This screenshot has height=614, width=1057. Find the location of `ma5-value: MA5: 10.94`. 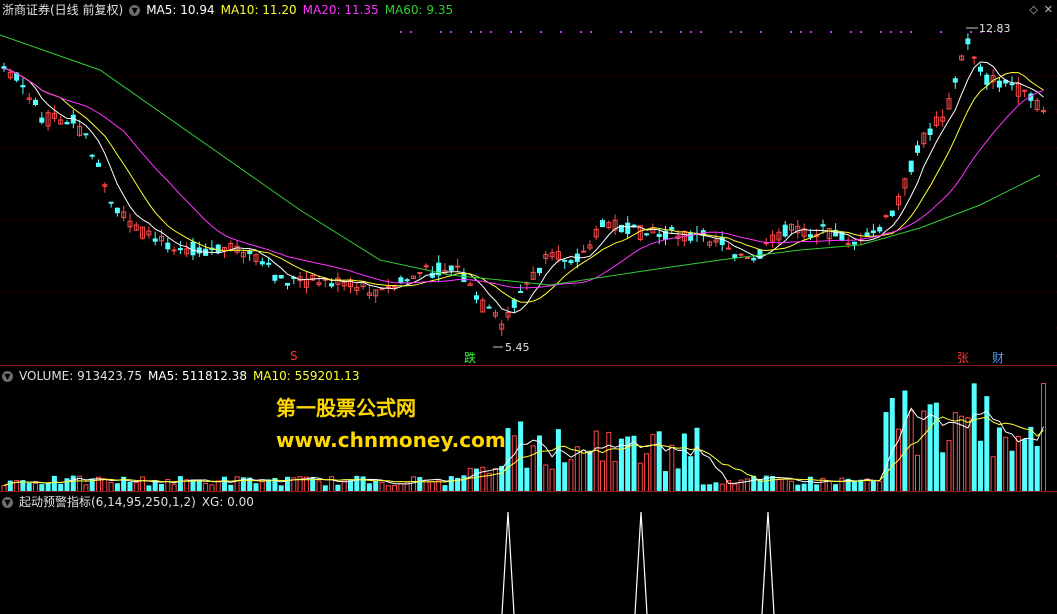

ma5-value: MA5: 10.94 is located at coordinates (180, 10).